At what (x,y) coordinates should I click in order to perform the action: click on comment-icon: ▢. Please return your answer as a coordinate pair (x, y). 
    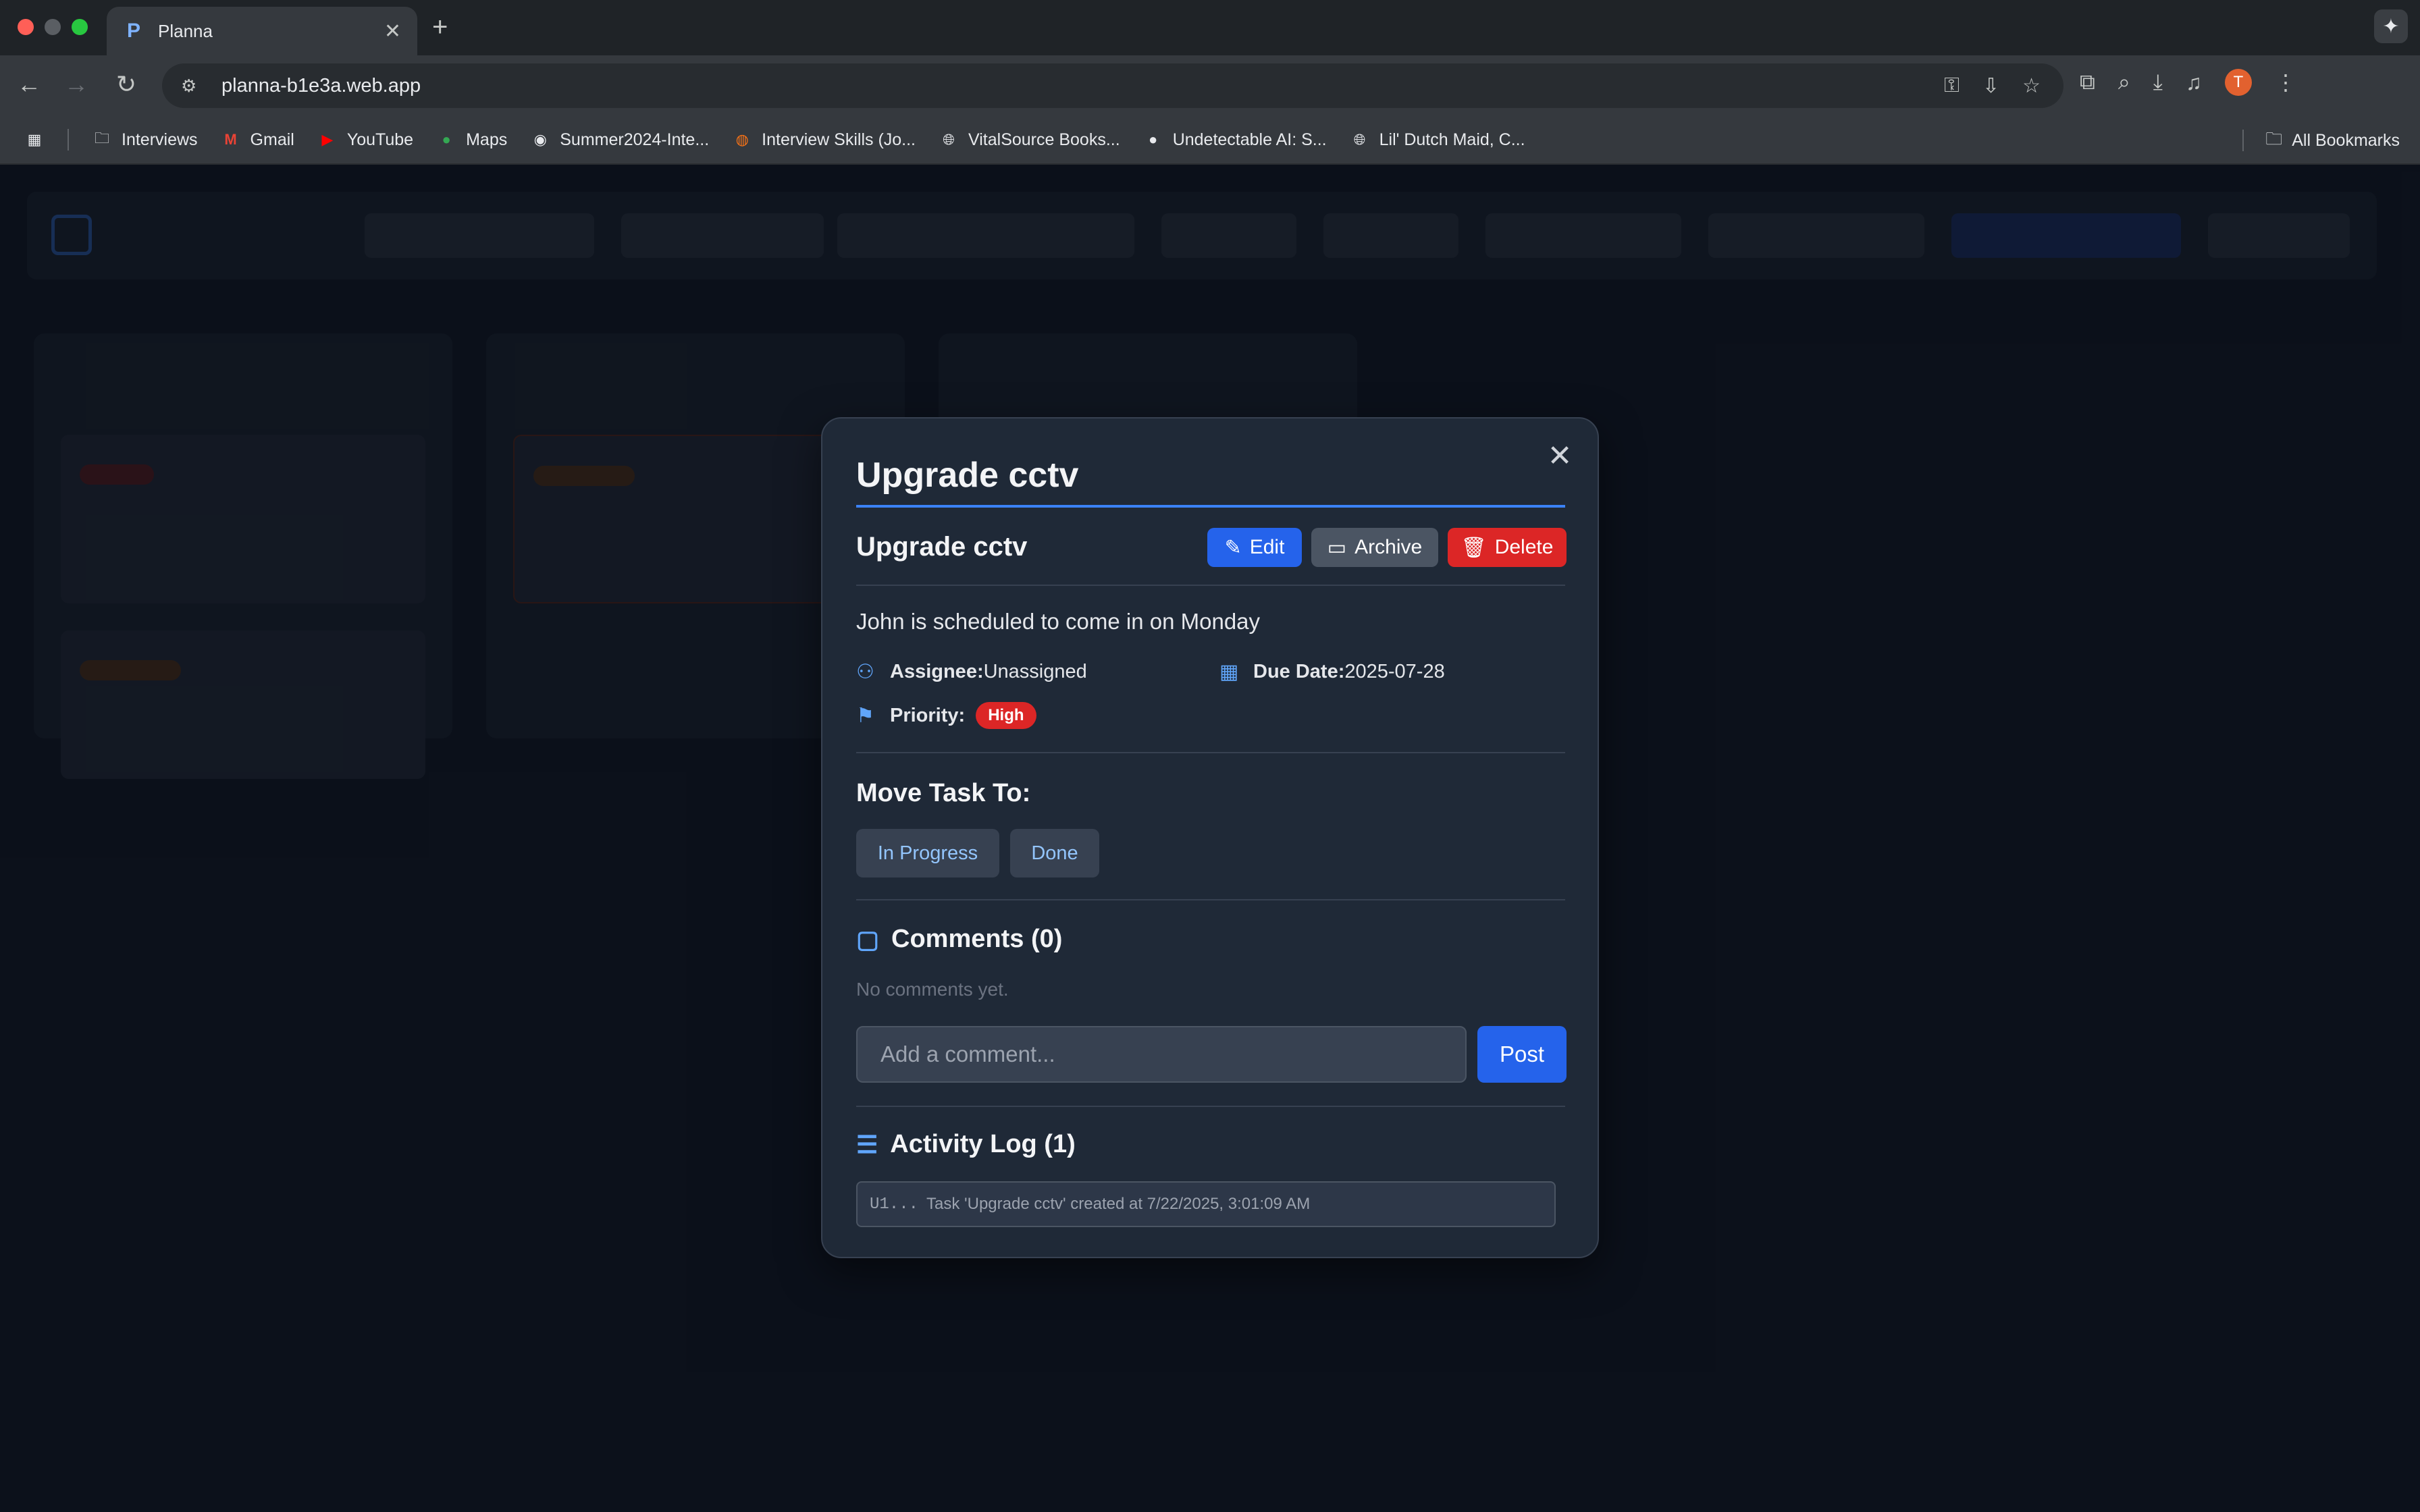
    Looking at the image, I should click on (868, 939).